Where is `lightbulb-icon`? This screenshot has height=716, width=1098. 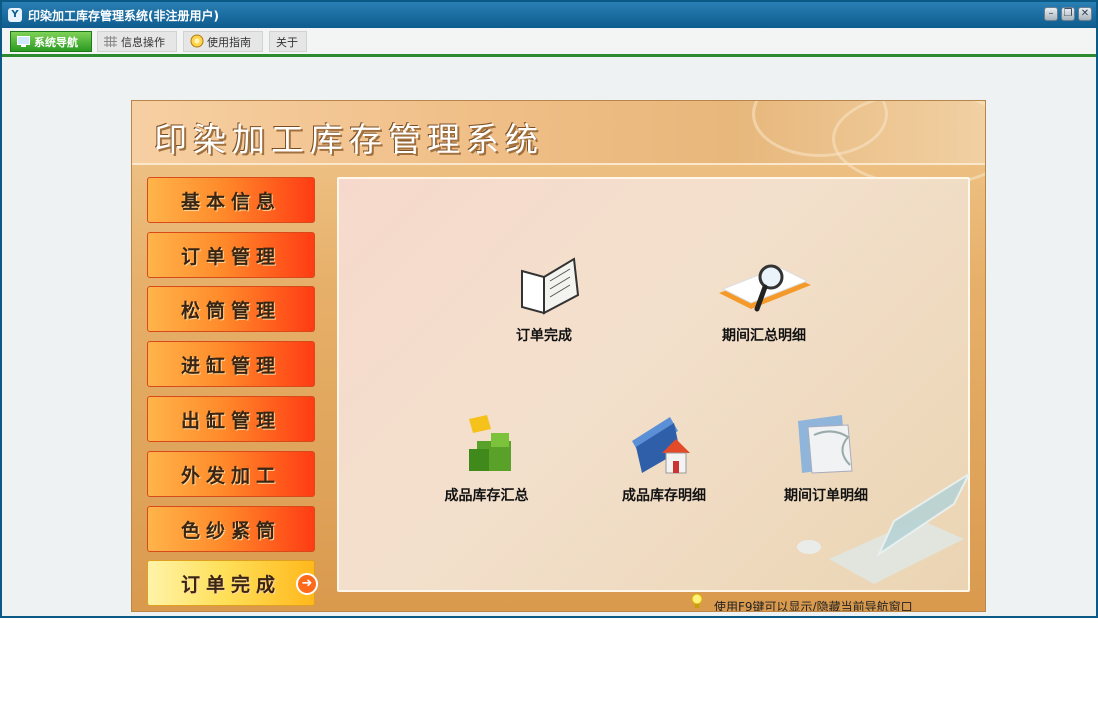 lightbulb-icon is located at coordinates (697, 600).